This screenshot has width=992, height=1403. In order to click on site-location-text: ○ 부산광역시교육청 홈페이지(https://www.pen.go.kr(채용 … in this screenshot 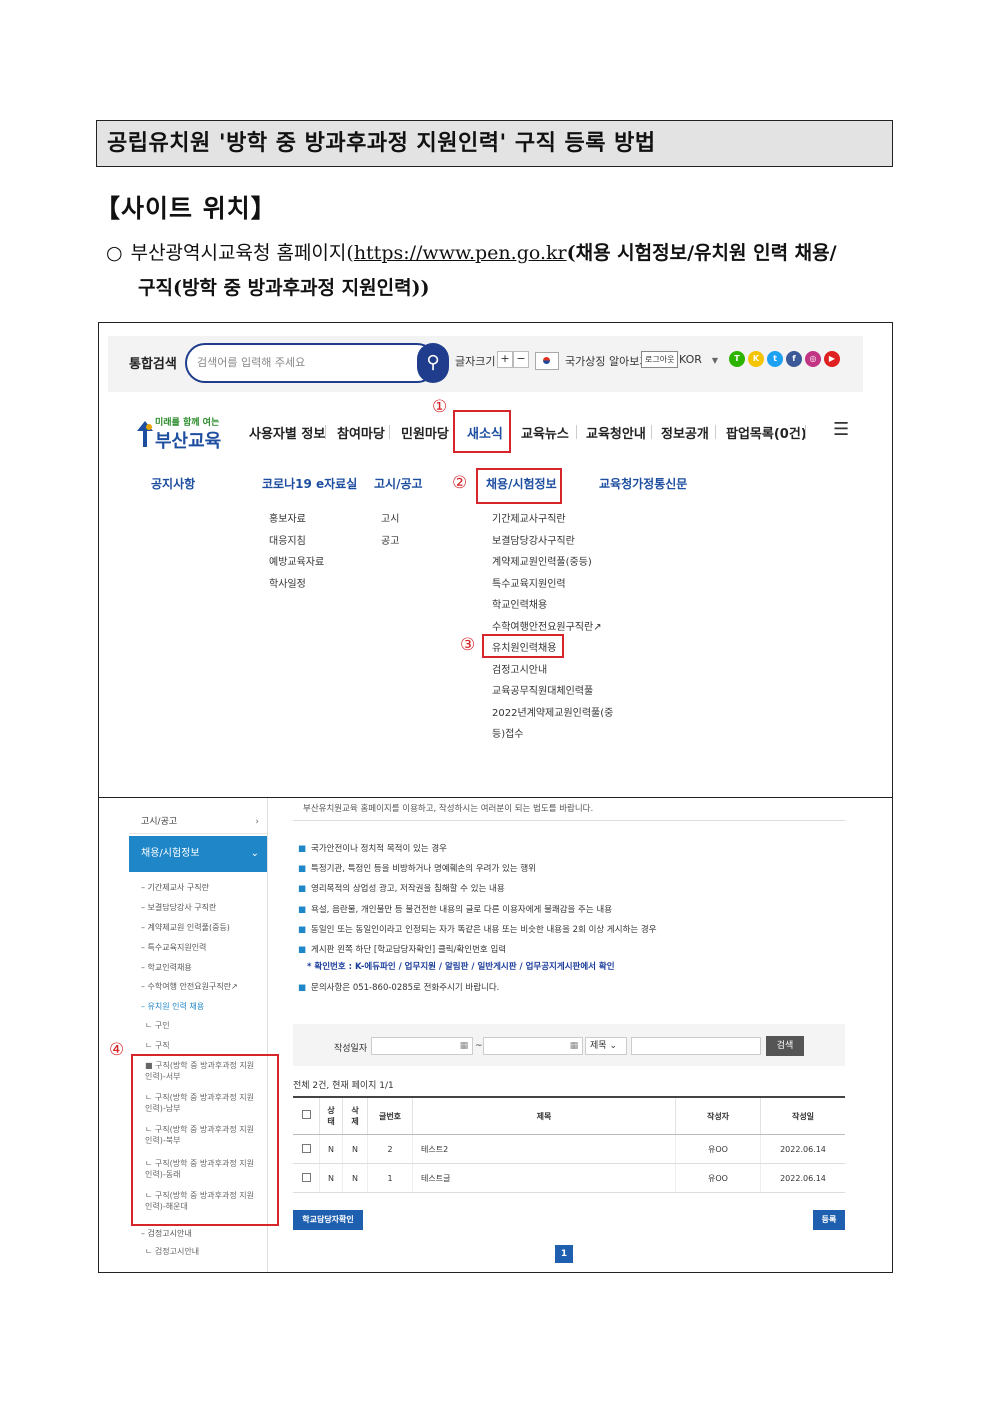, I will do `click(506, 271)`.